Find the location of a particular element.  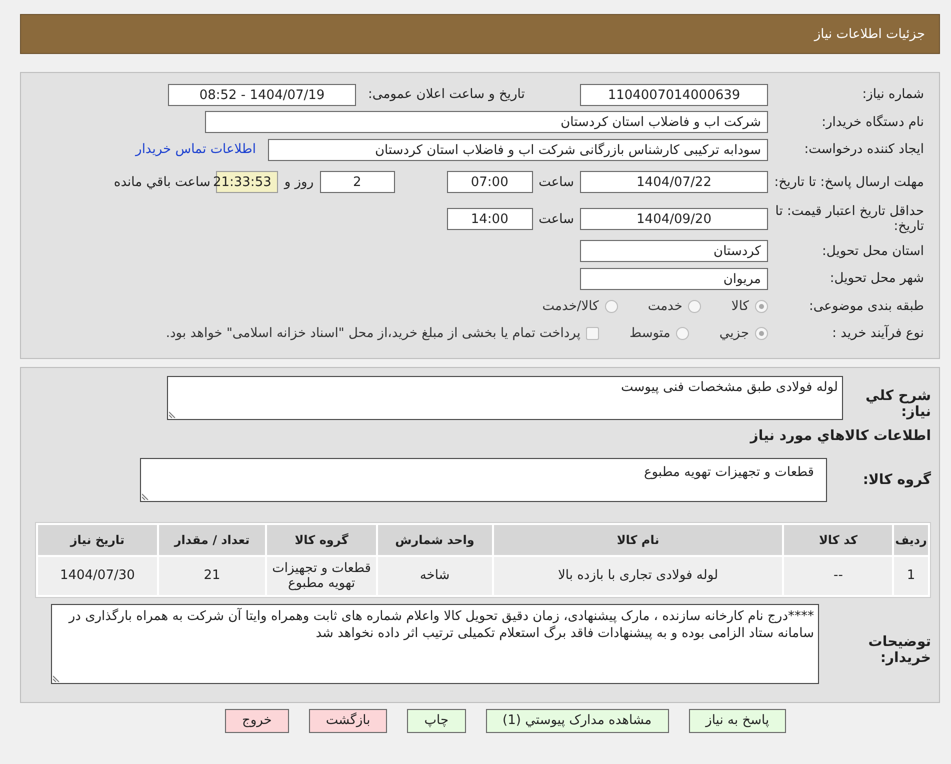

radio-label: کالا/خدمت is located at coordinates (570, 306).